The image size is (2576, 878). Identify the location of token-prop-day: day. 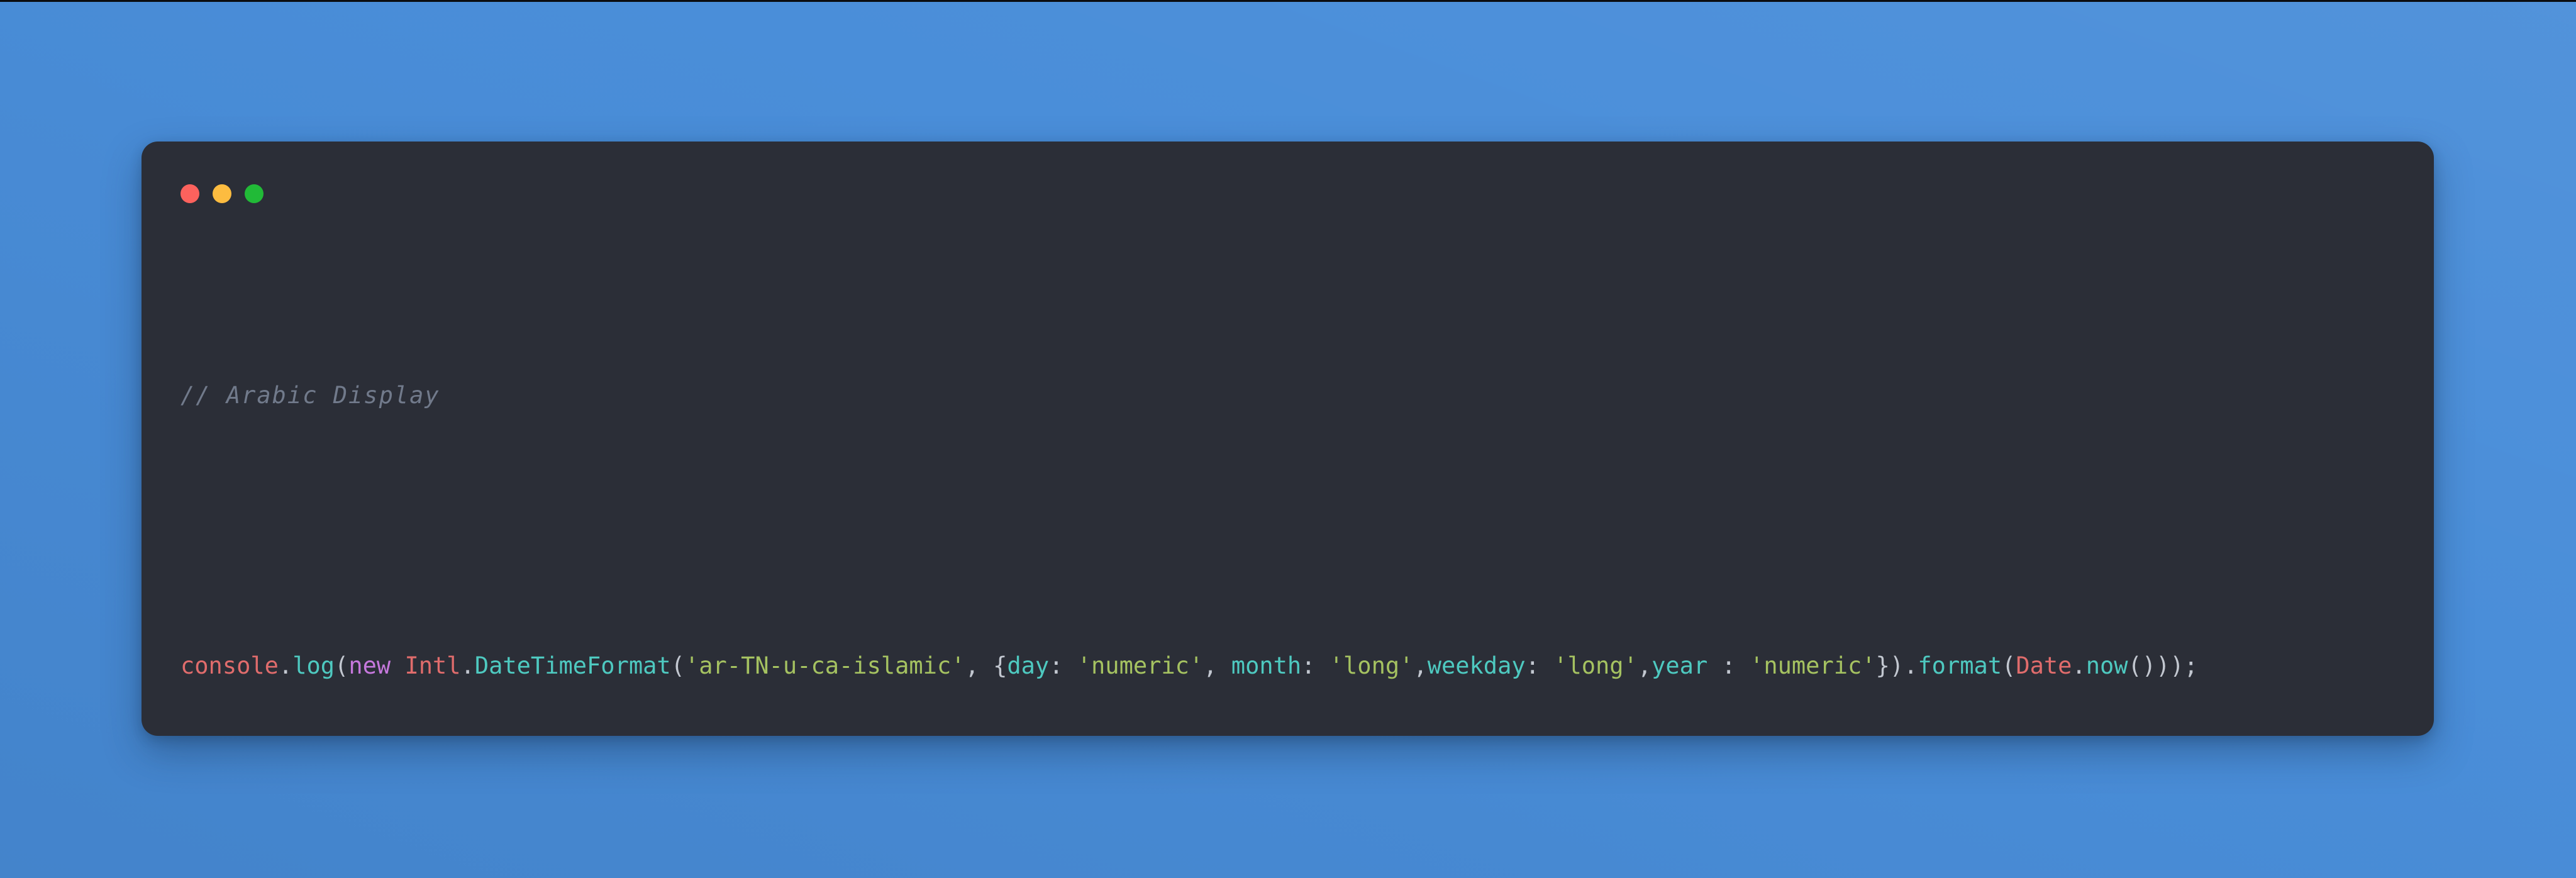
(1028, 665).